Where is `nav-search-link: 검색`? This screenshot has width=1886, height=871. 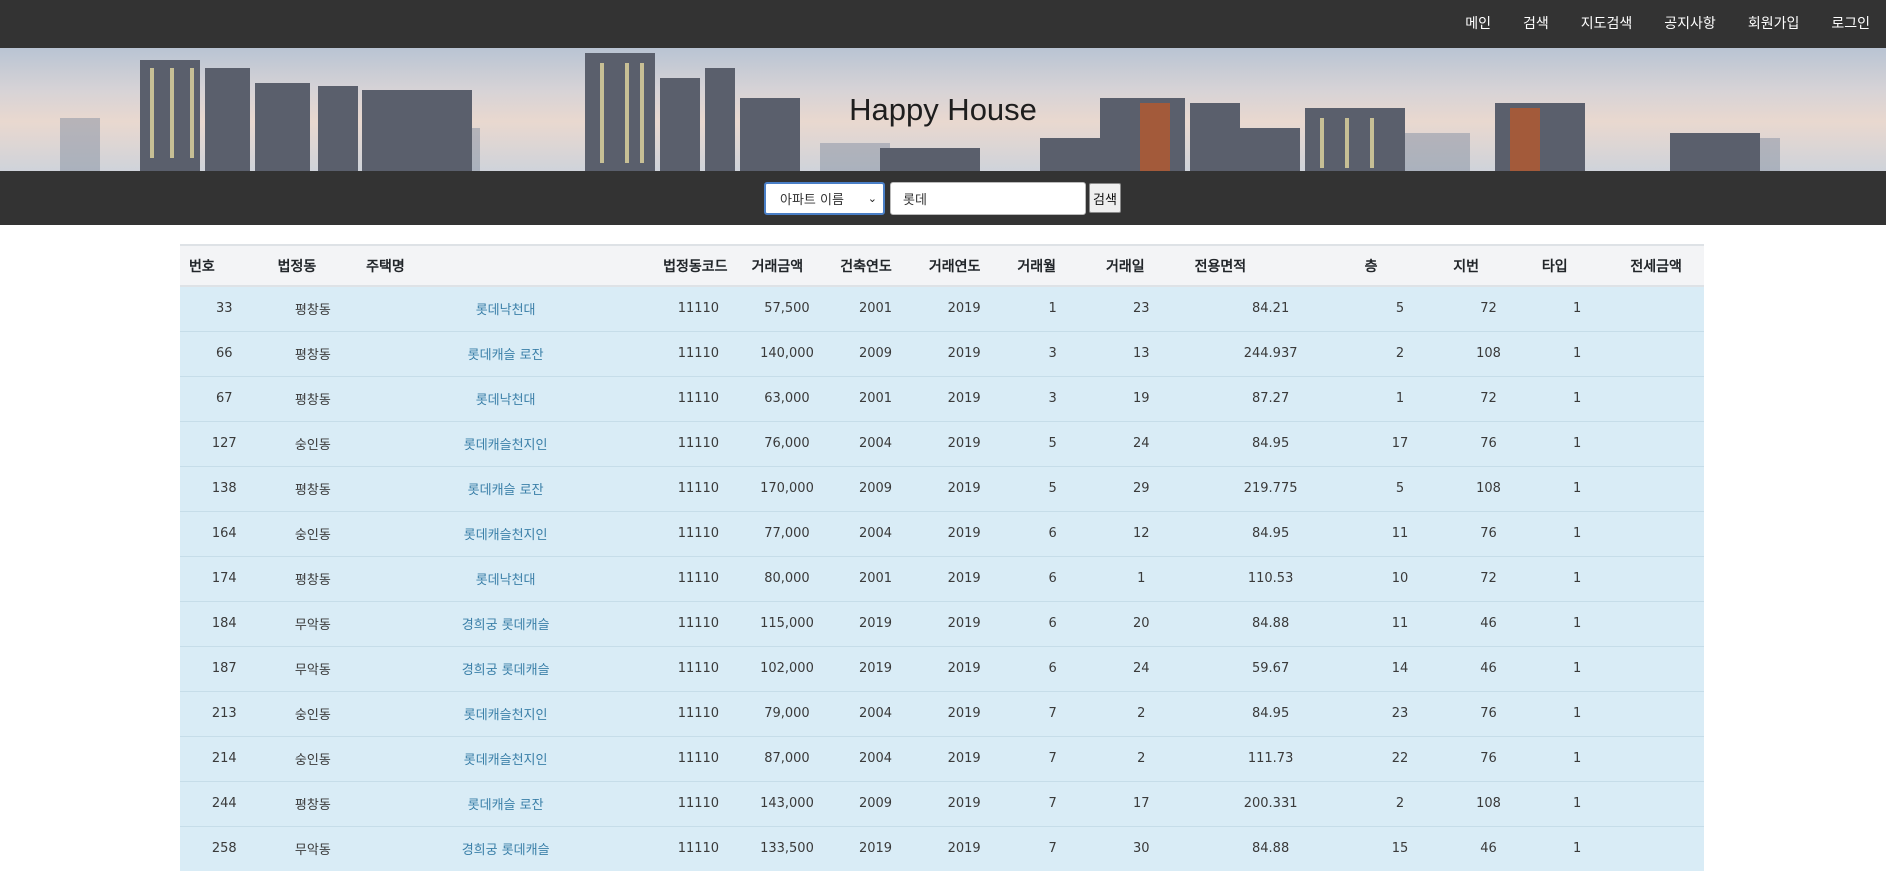 nav-search-link: 검색 is located at coordinates (1536, 24).